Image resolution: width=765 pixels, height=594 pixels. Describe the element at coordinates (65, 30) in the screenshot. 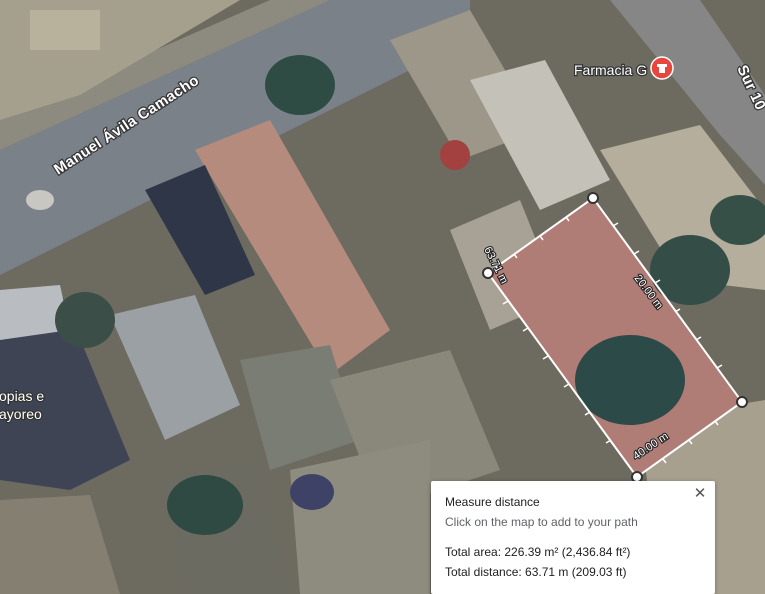

I see `building` at that location.